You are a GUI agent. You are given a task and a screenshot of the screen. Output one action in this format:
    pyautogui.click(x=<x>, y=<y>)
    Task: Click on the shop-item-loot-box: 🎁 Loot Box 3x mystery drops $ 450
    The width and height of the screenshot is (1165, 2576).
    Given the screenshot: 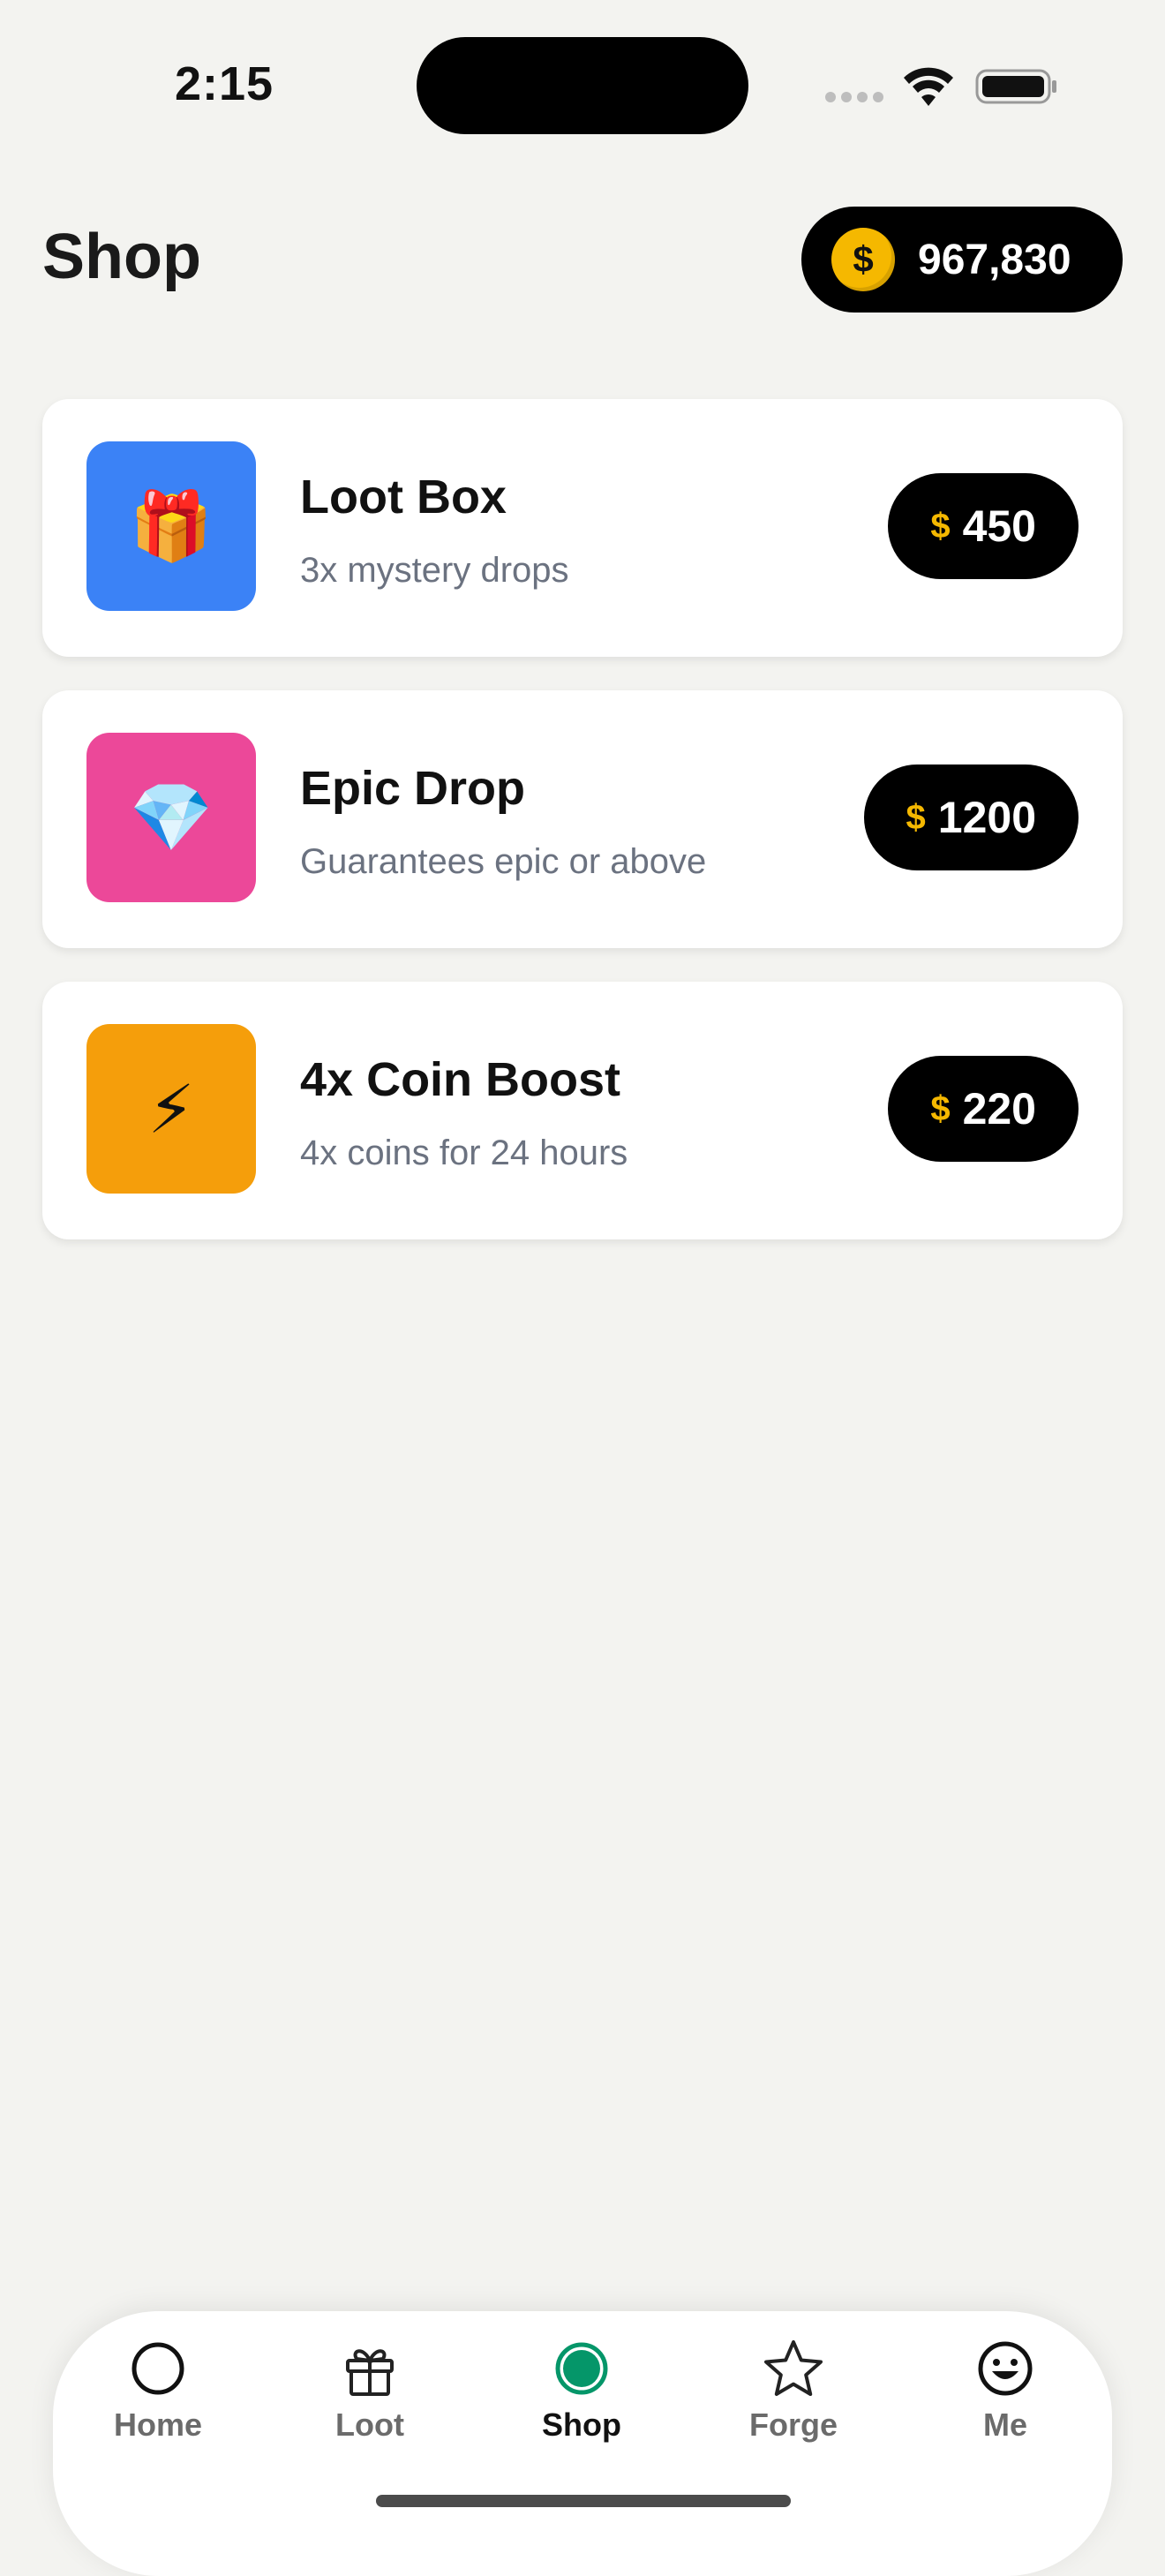 What is the action you would take?
    pyautogui.click(x=582, y=528)
    